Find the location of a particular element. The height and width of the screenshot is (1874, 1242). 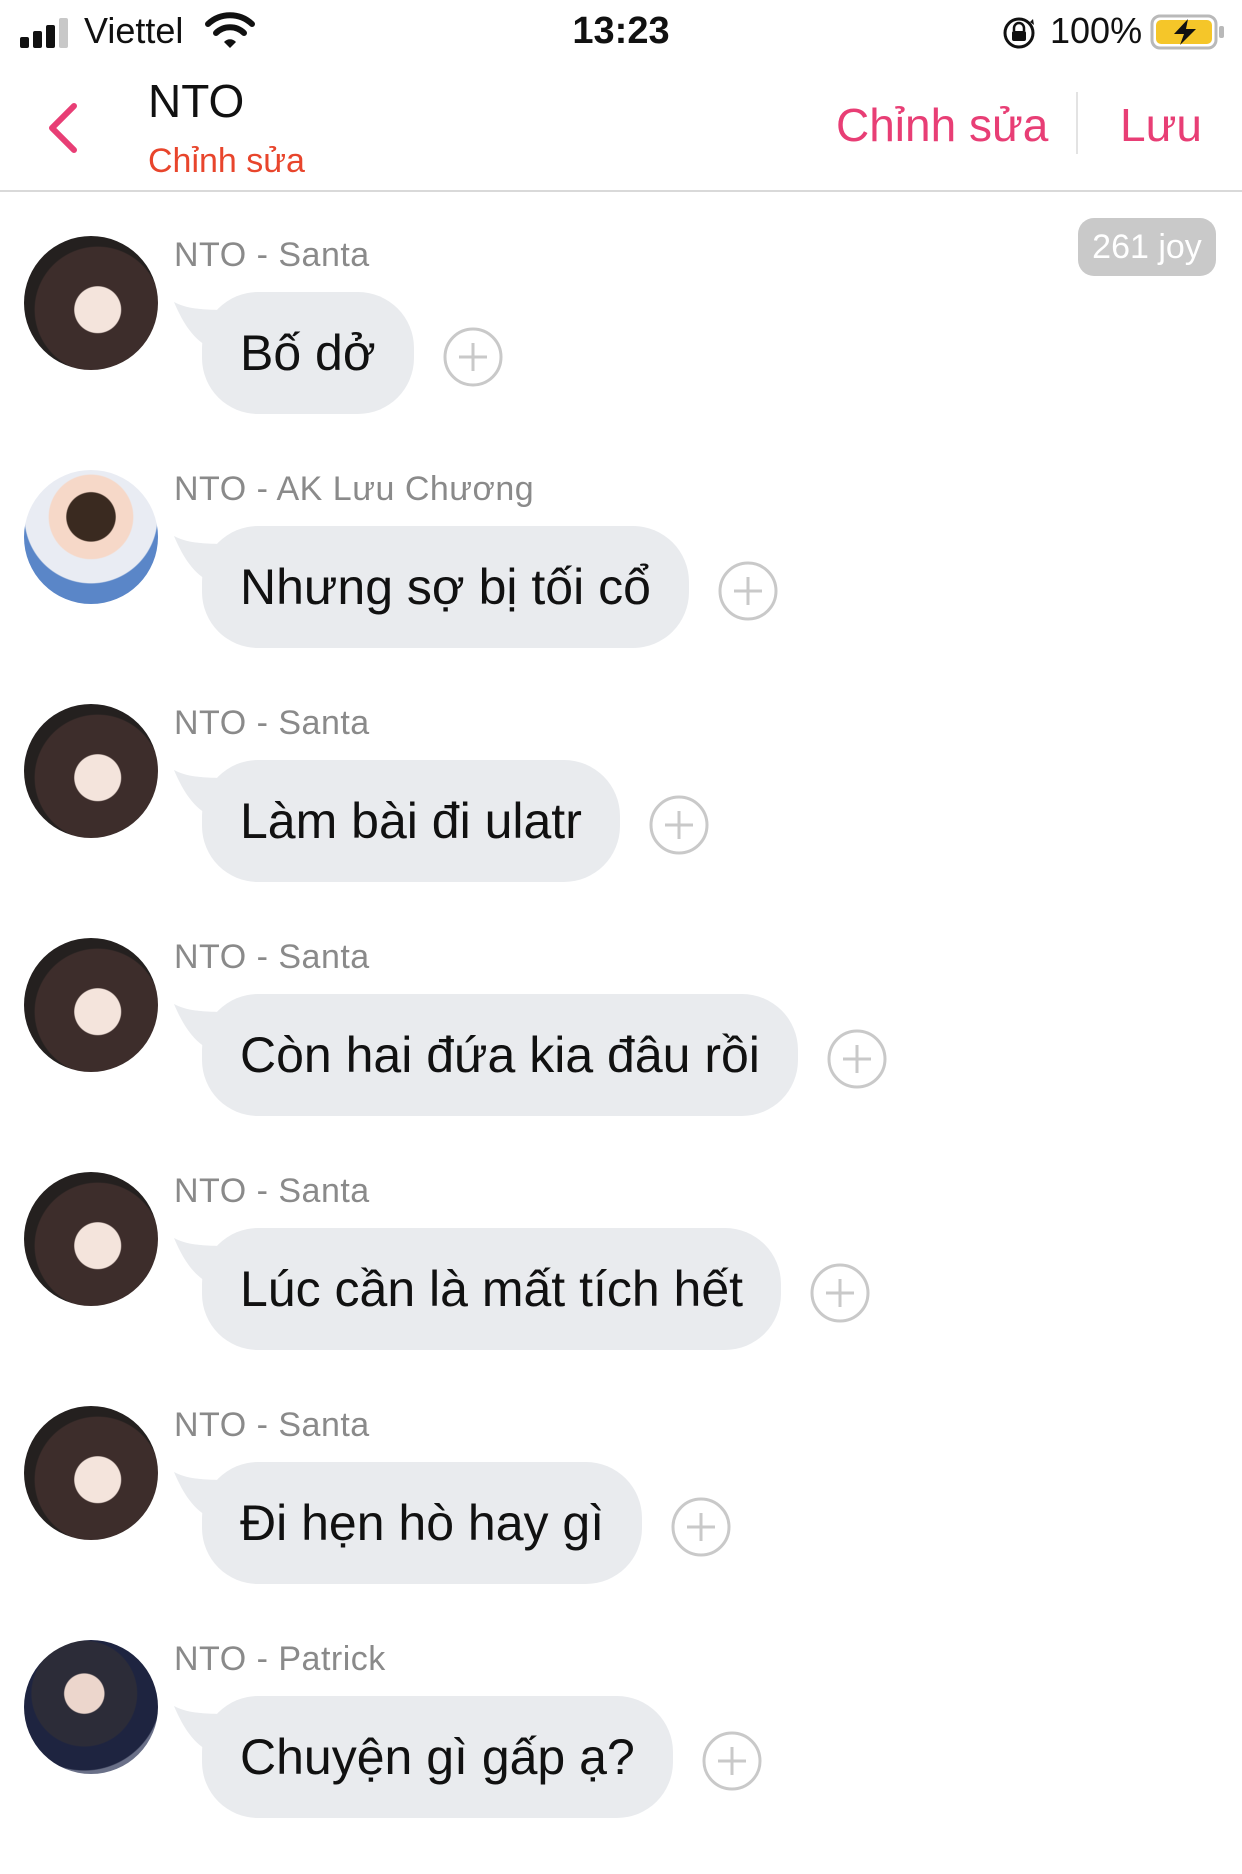

sender-name: NTO - Patrick is located at coordinates (280, 1659).